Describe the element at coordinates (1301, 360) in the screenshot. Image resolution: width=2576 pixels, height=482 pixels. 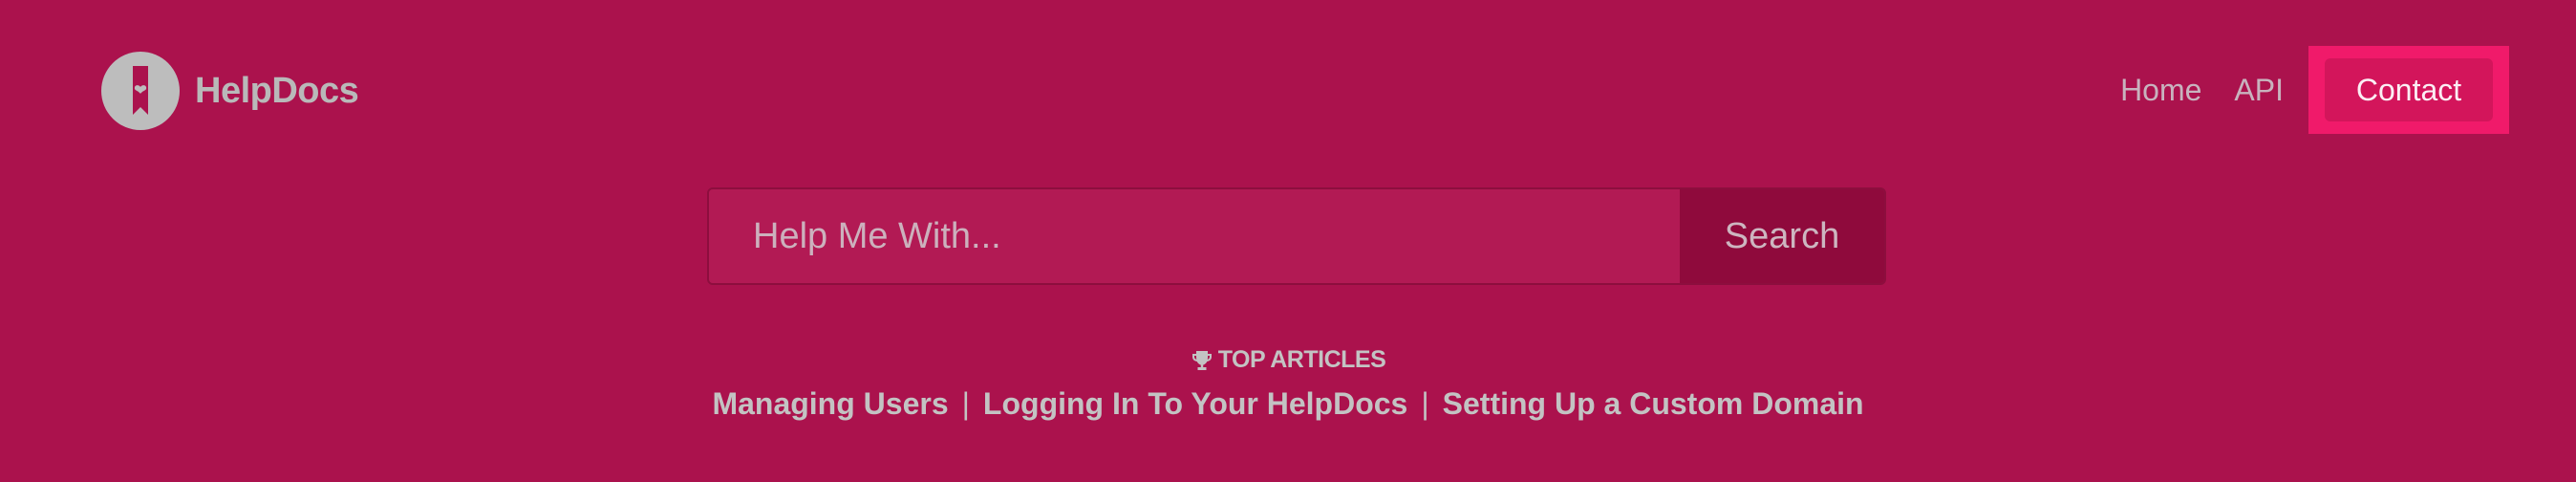
I see `top-articles-heading-text: TOP ARTICLES` at that location.